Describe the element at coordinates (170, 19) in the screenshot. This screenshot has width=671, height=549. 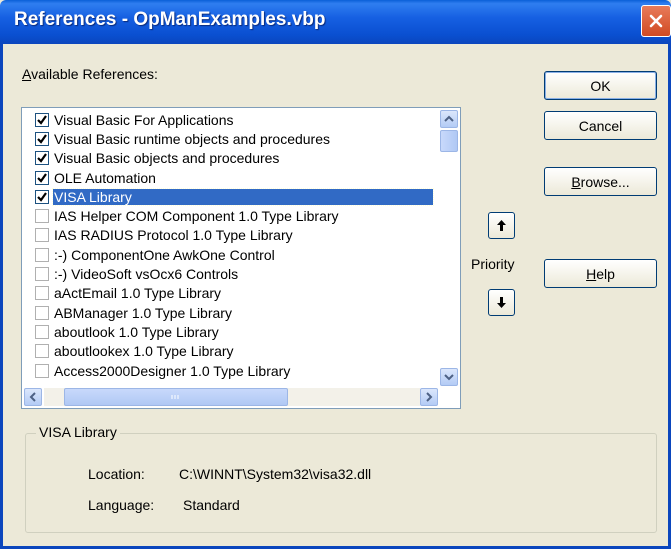
I see `window-title: References - OpManExamples.vbp` at that location.